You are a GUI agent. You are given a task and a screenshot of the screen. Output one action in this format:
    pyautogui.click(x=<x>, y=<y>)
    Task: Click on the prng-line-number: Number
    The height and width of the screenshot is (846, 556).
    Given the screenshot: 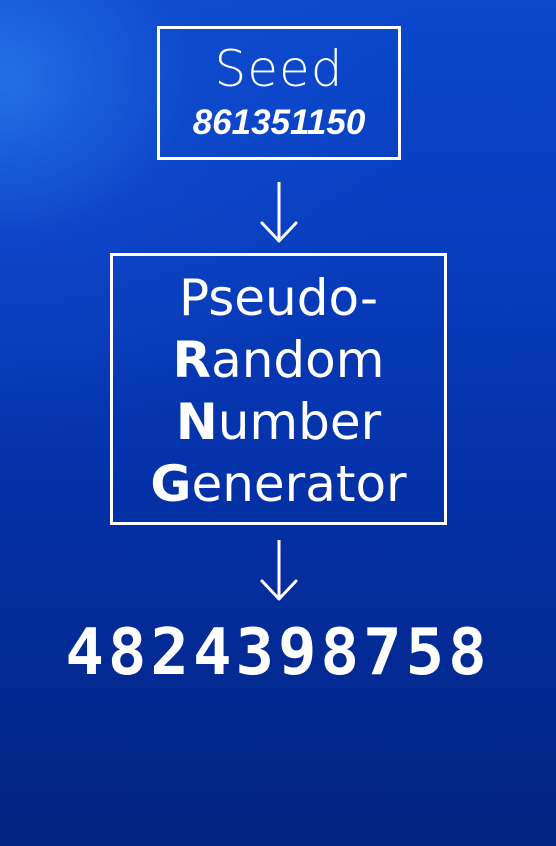 What is the action you would take?
    pyautogui.click(x=278, y=422)
    